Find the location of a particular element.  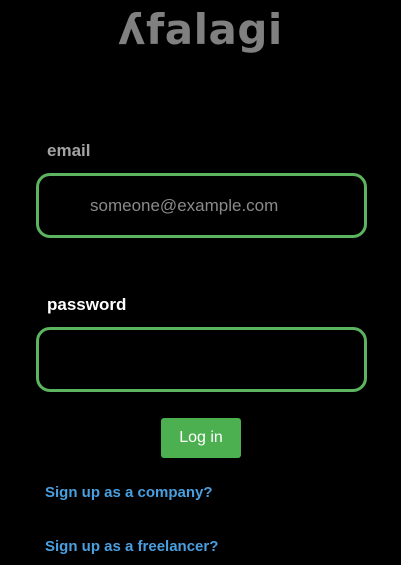

password-field is located at coordinates (201, 359).